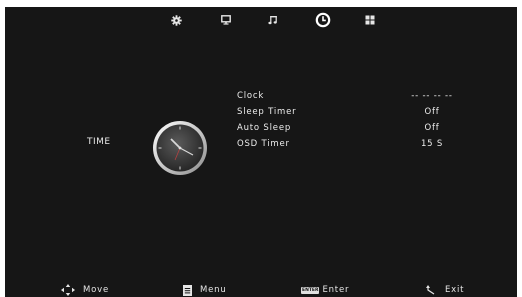 This screenshot has width=522, height=297. What do you see at coordinates (99, 142) in the screenshot?
I see `section-title: TIME` at bounding box center [99, 142].